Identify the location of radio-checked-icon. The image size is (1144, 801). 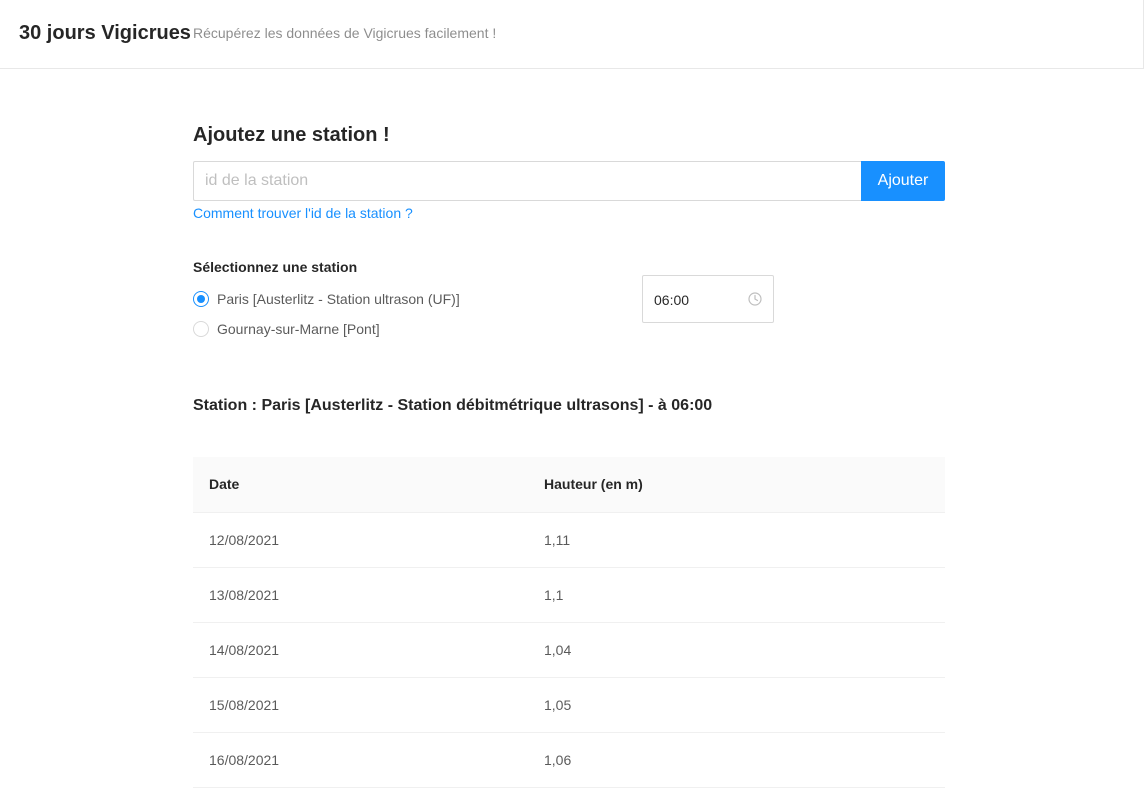
(201, 299).